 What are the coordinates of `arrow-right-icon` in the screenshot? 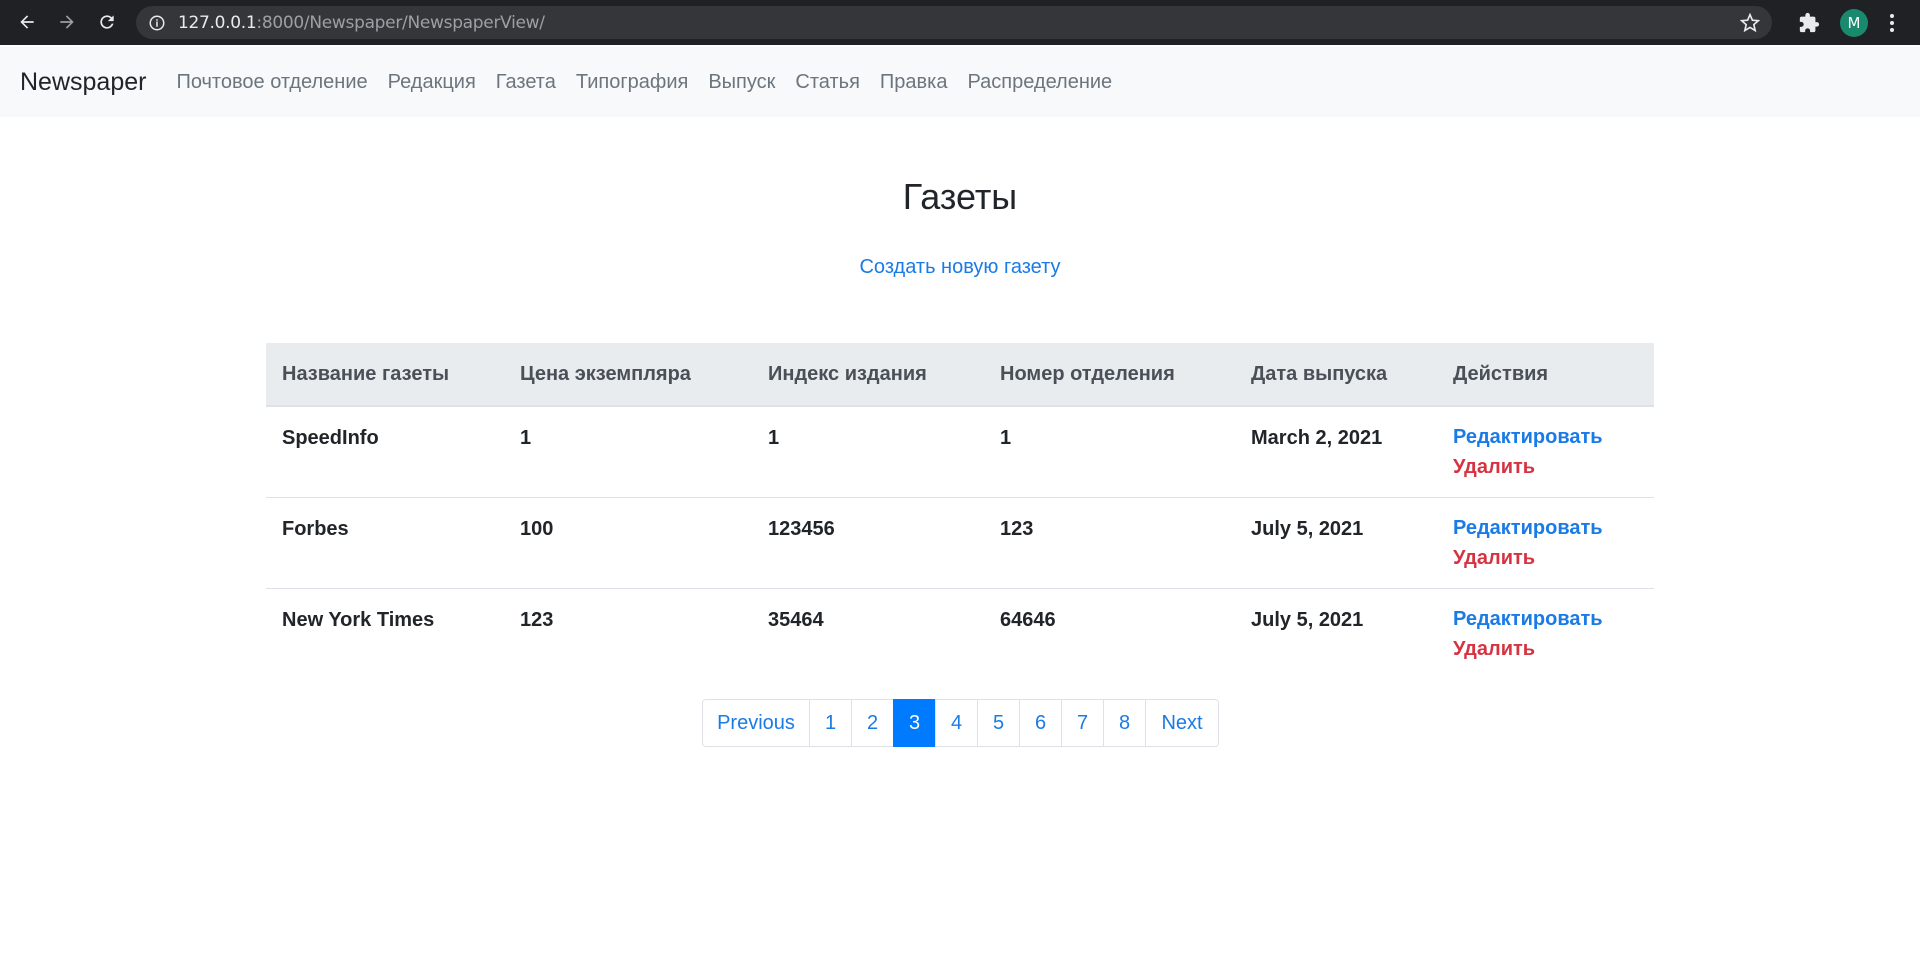 It's located at (67, 22).